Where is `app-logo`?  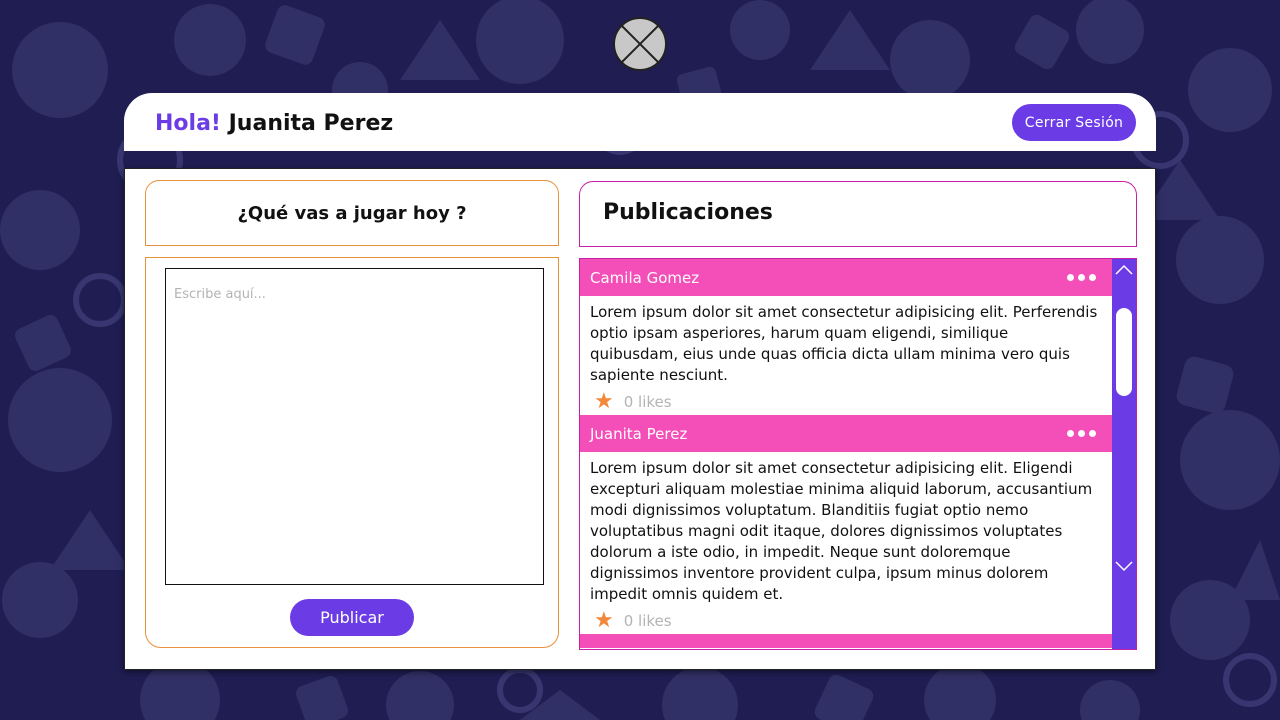
app-logo is located at coordinates (640, 44).